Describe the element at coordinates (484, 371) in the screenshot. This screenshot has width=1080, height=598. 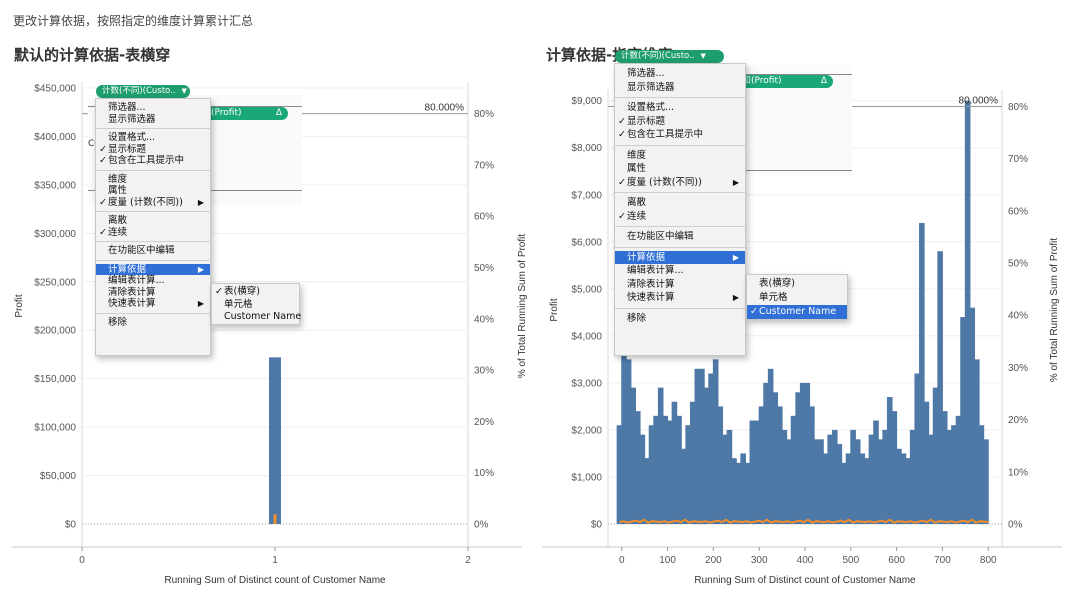
I see `y2-tick-label: 30%` at that location.